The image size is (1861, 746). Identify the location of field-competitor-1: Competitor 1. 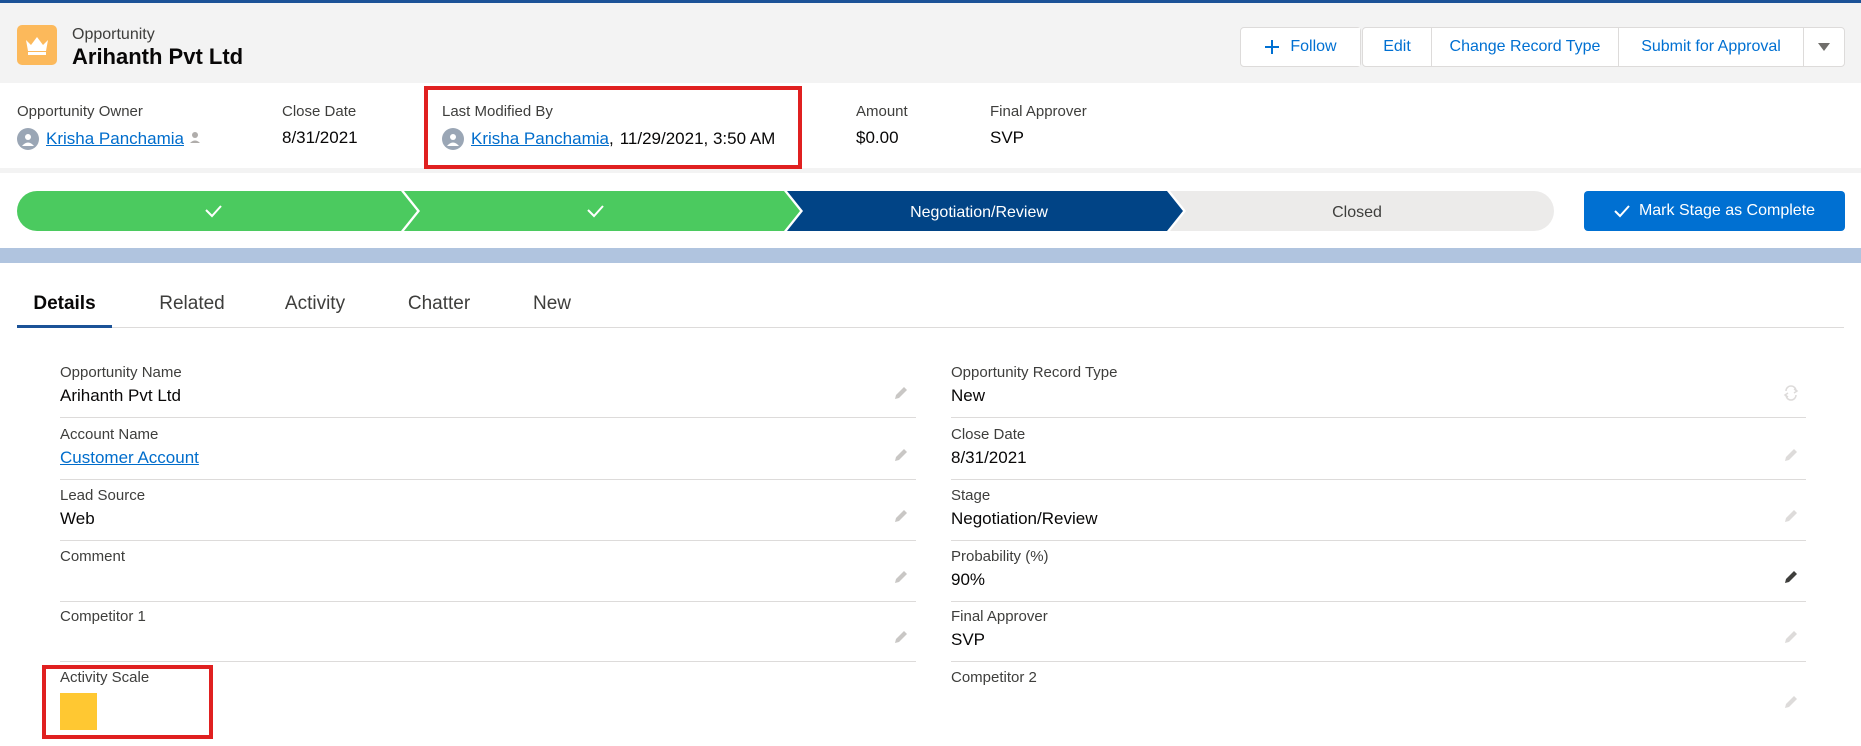
(488, 632).